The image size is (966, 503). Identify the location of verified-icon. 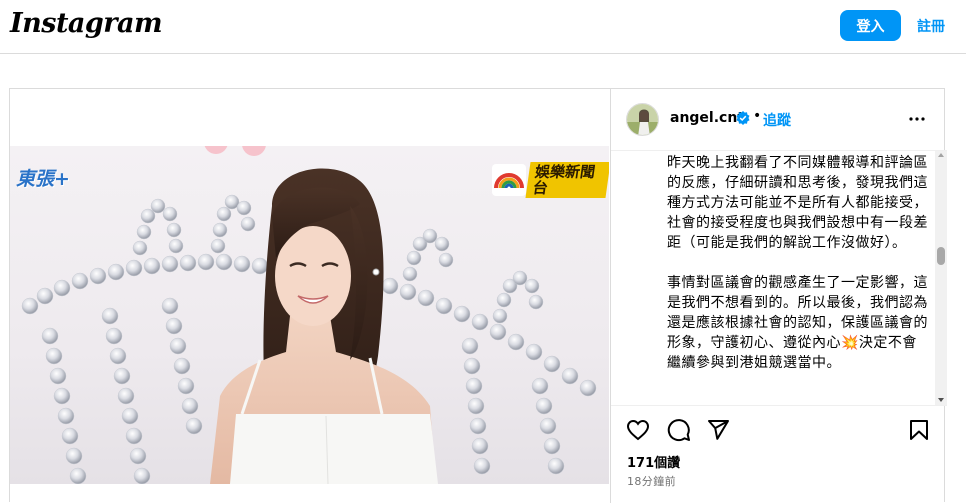
(743, 118).